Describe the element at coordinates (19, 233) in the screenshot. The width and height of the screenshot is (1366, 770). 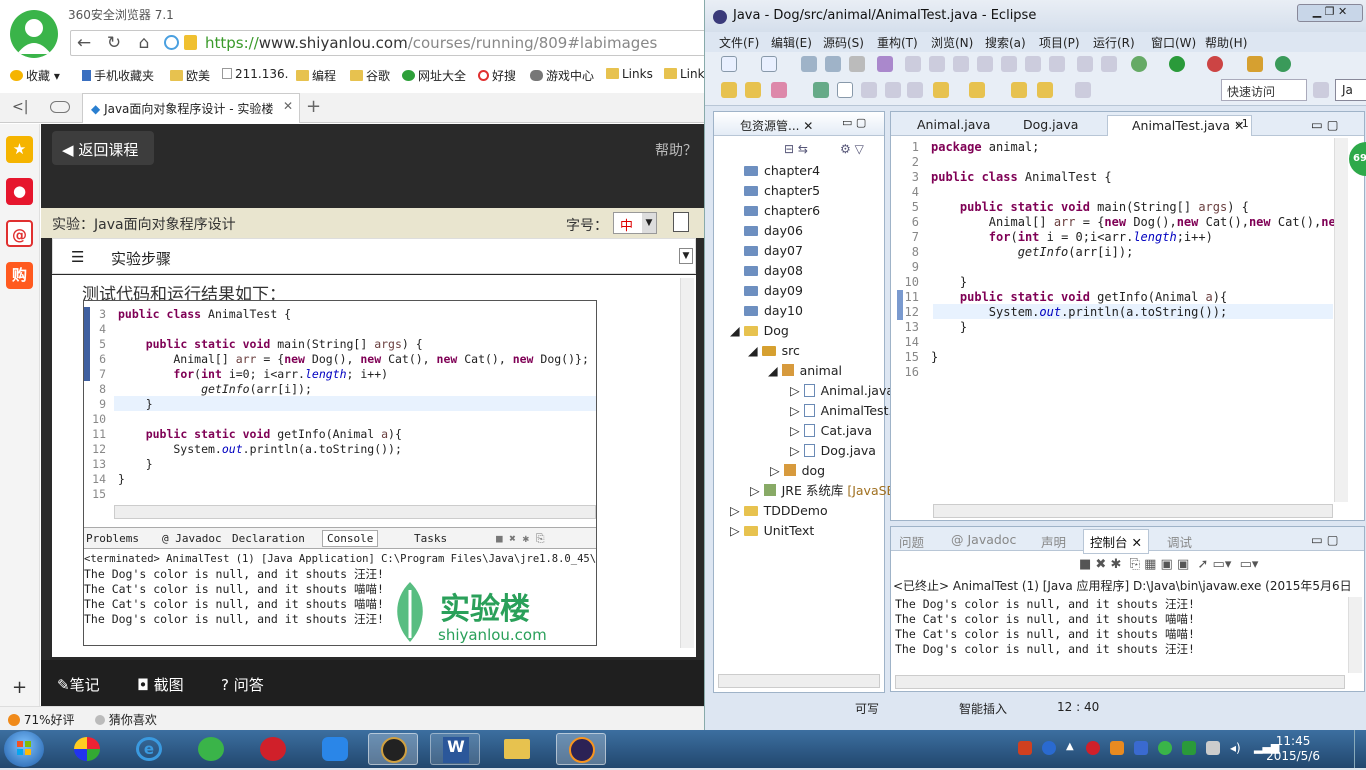
I see `email-icon: @` at that location.